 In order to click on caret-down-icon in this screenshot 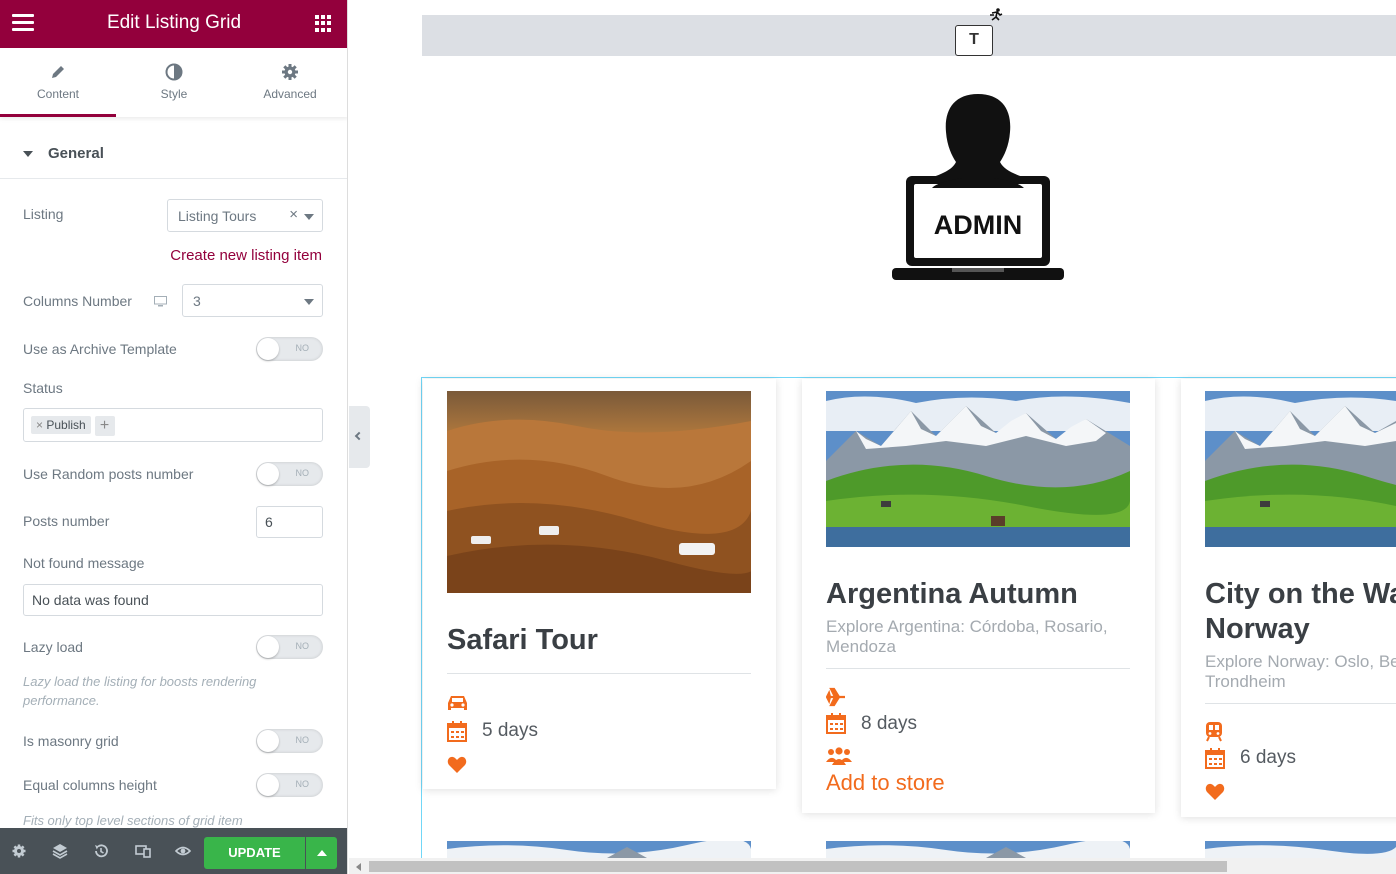, I will do `click(28, 154)`.